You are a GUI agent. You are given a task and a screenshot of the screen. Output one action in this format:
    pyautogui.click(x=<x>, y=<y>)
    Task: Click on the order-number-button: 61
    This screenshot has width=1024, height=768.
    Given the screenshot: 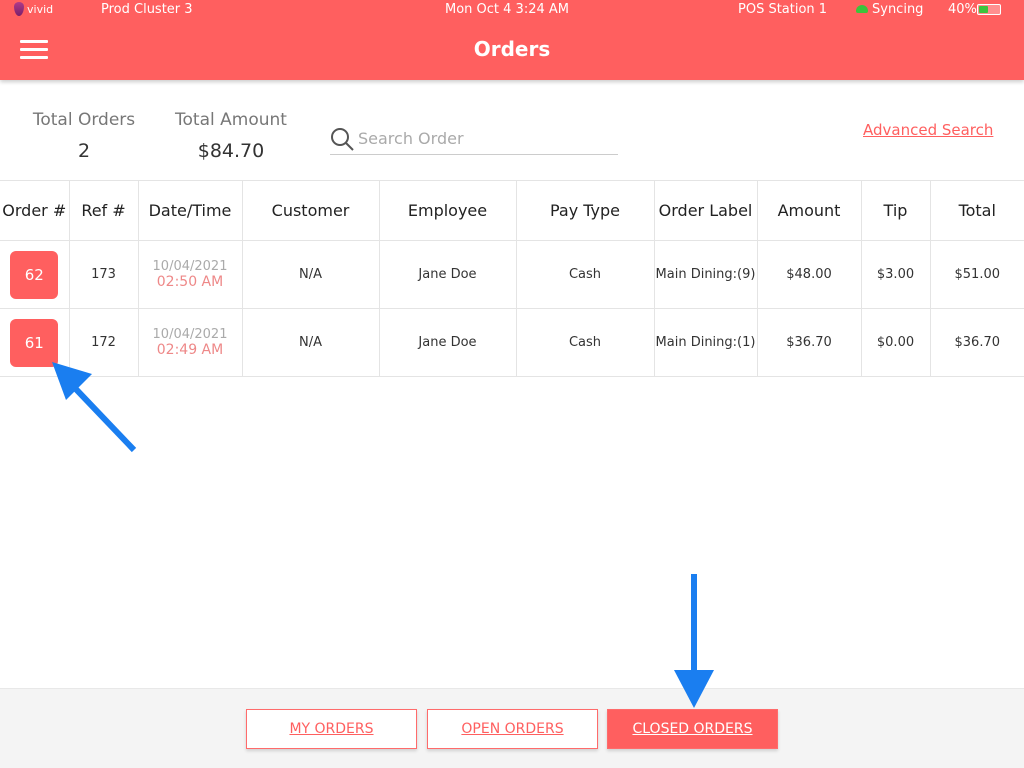 What is the action you would take?
    pyautogui.click(x=34, y=342)
    